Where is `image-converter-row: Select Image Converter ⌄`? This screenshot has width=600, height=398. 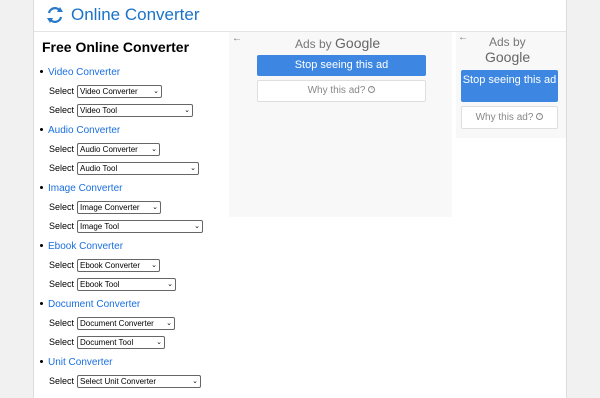 image-converter-row: Select Image Converter ⌄ is located at coordinates (105, 207).